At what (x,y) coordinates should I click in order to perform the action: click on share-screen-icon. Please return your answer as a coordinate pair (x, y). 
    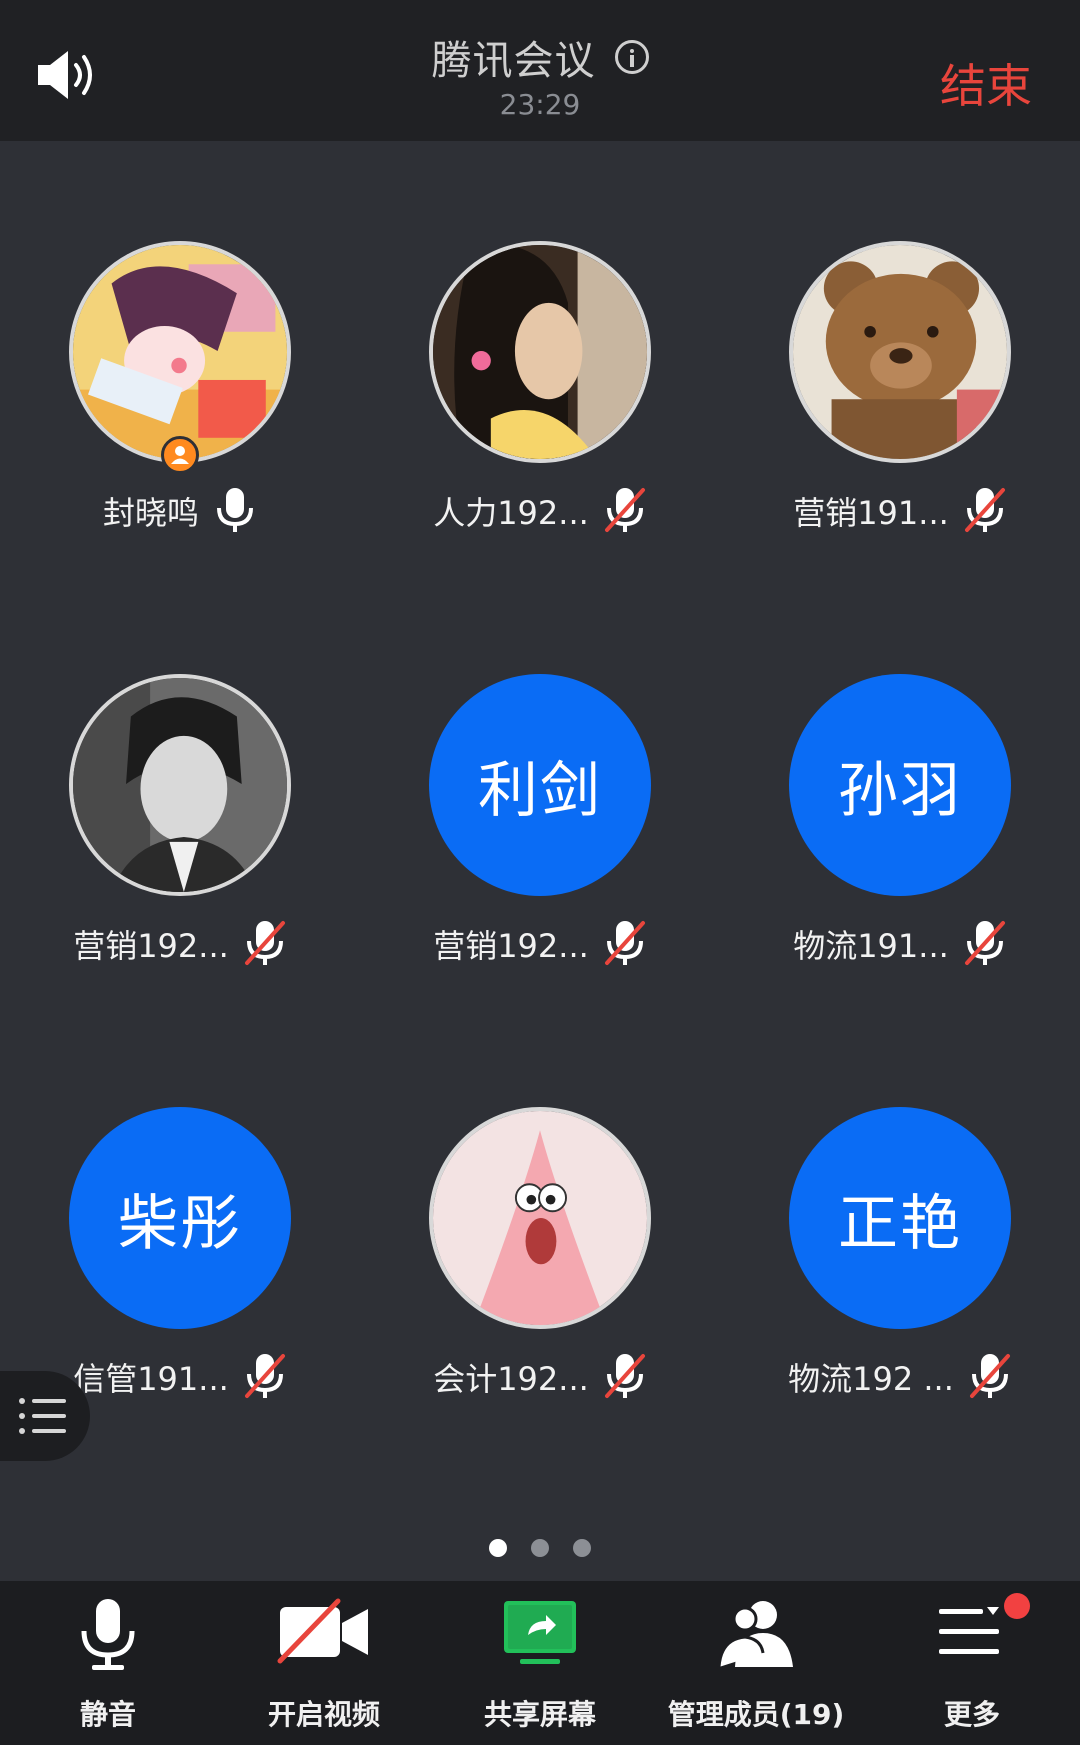
    Looking at the image, I should click on (540, 1632).